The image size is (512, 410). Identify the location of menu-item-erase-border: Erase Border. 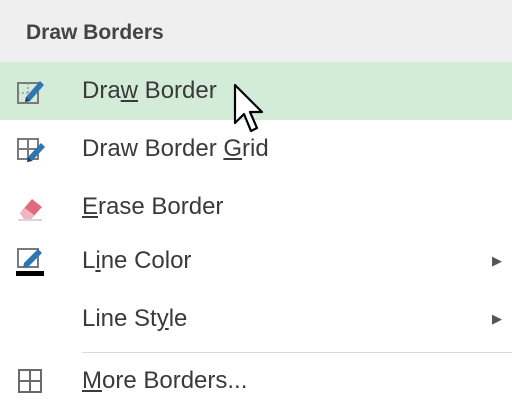
(256, 207).